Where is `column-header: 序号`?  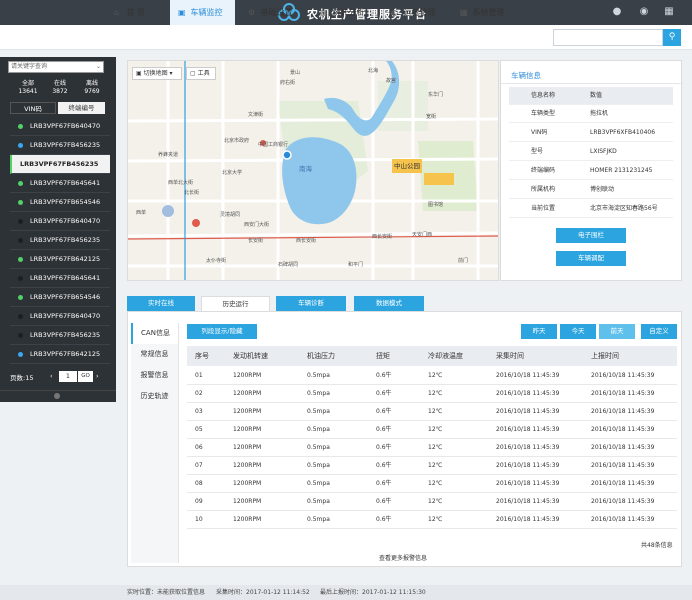 column-header: 序号 is located at coordinates (202, 356).